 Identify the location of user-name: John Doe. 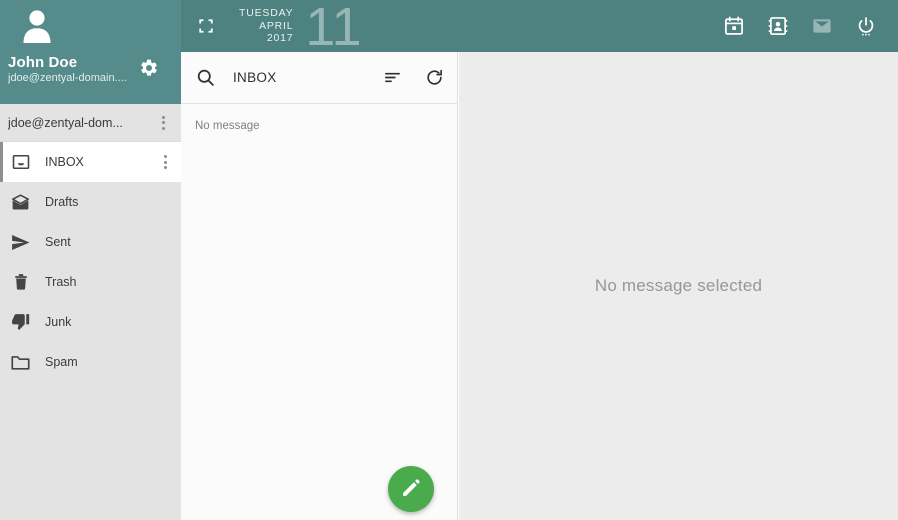
(43, 62).